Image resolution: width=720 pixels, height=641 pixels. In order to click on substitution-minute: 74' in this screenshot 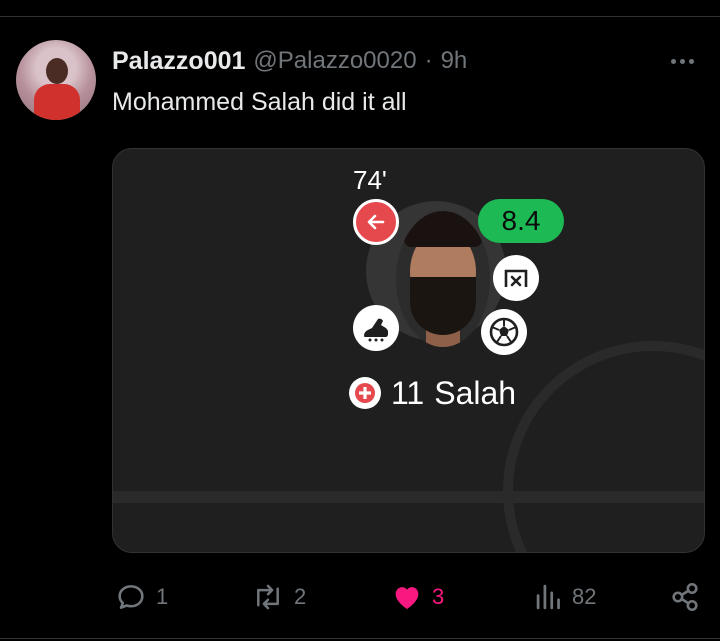, I will do `click(370, 180)`.